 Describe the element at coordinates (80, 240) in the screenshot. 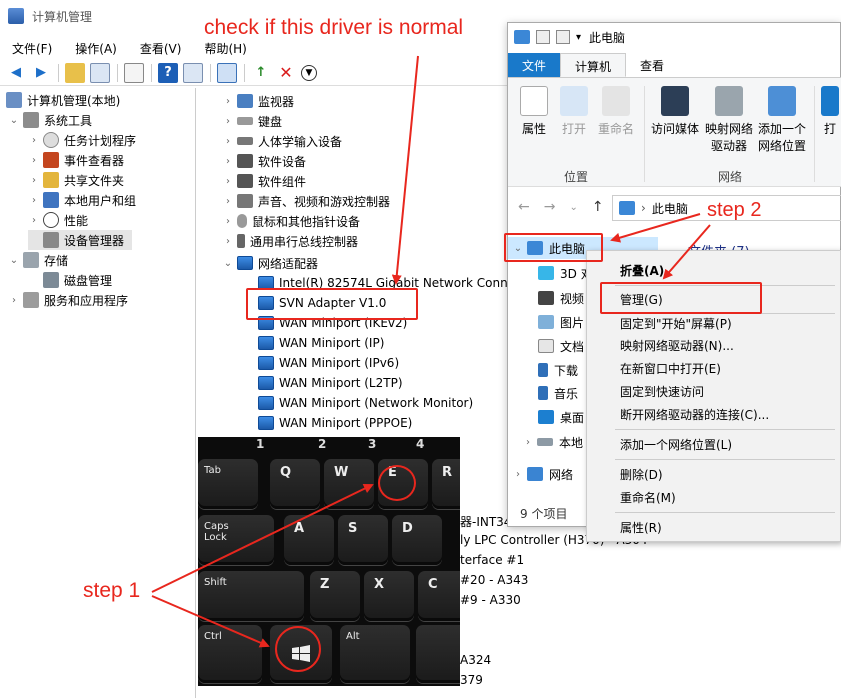

I see `tree-item-device-manager: 设备管理器` at that location.